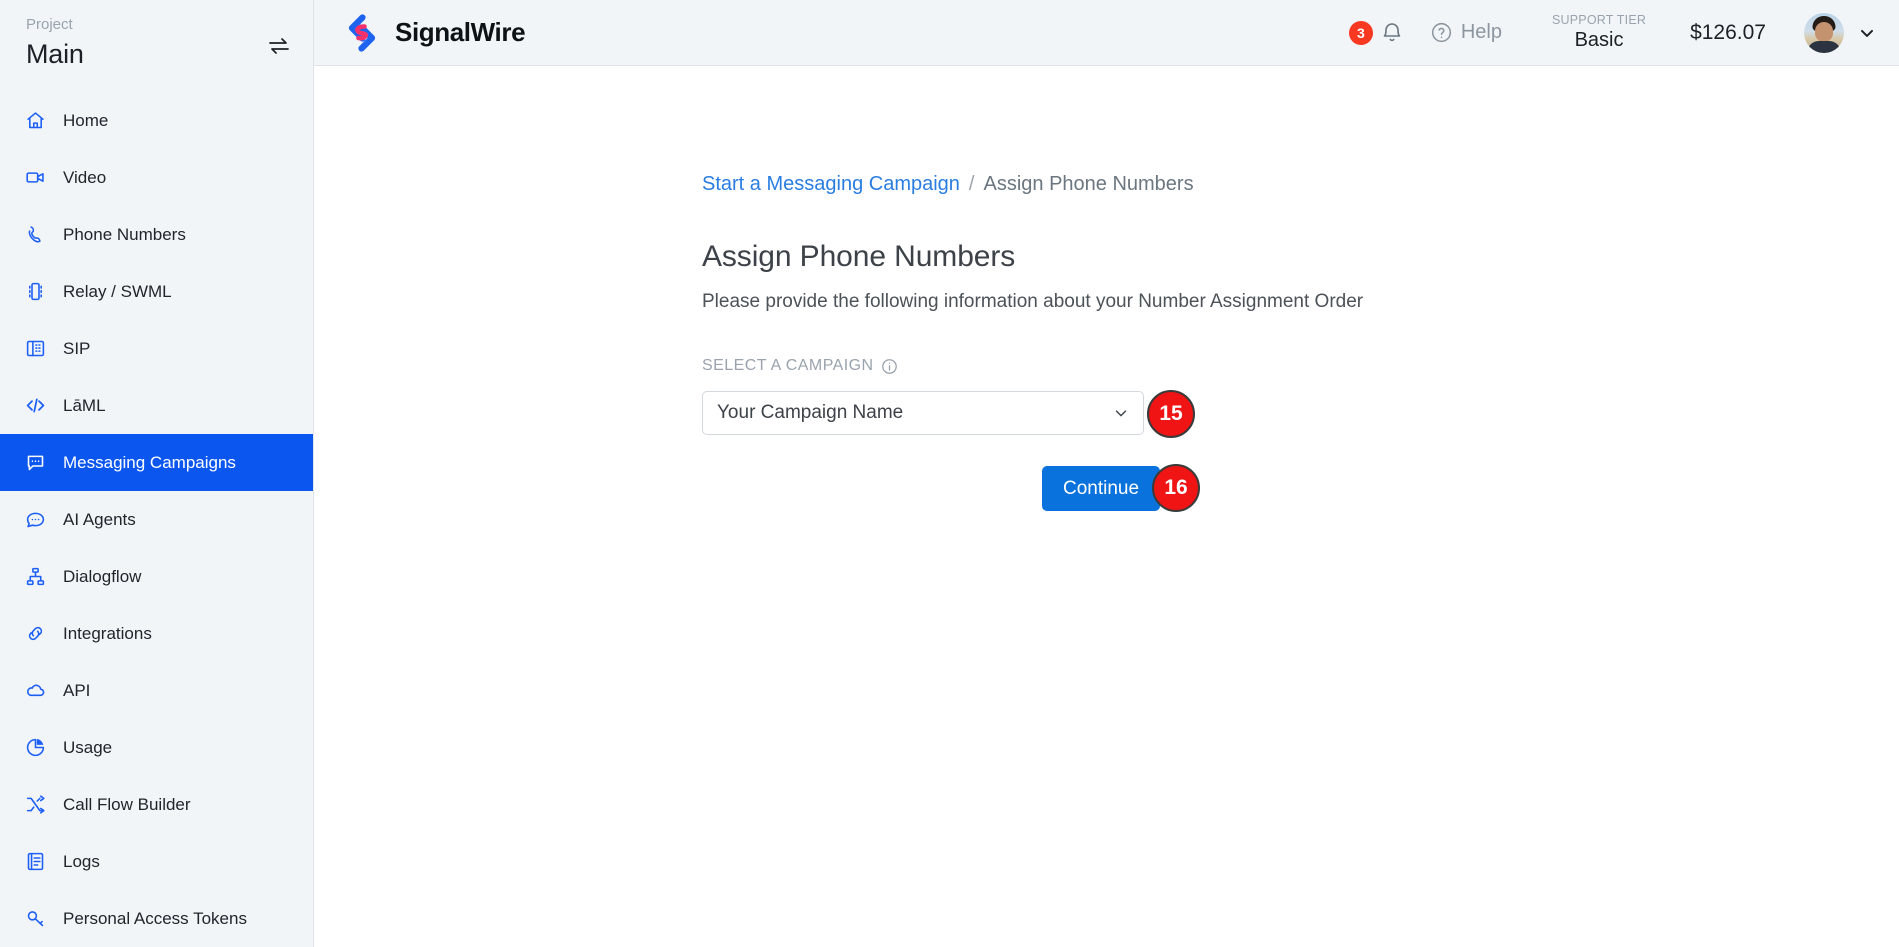 This screenshot has width=1899, height=947. Describe the element at coordinates (1599, 20) in the screenshot. I see `support-tier-label: SUPPORT TIER` at that location.